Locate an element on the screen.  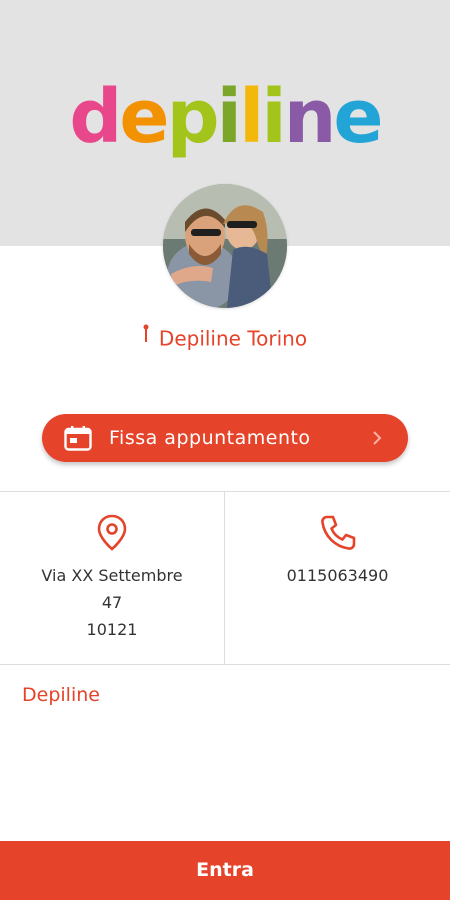
calendar-icon is located at coordinates (78, 440).